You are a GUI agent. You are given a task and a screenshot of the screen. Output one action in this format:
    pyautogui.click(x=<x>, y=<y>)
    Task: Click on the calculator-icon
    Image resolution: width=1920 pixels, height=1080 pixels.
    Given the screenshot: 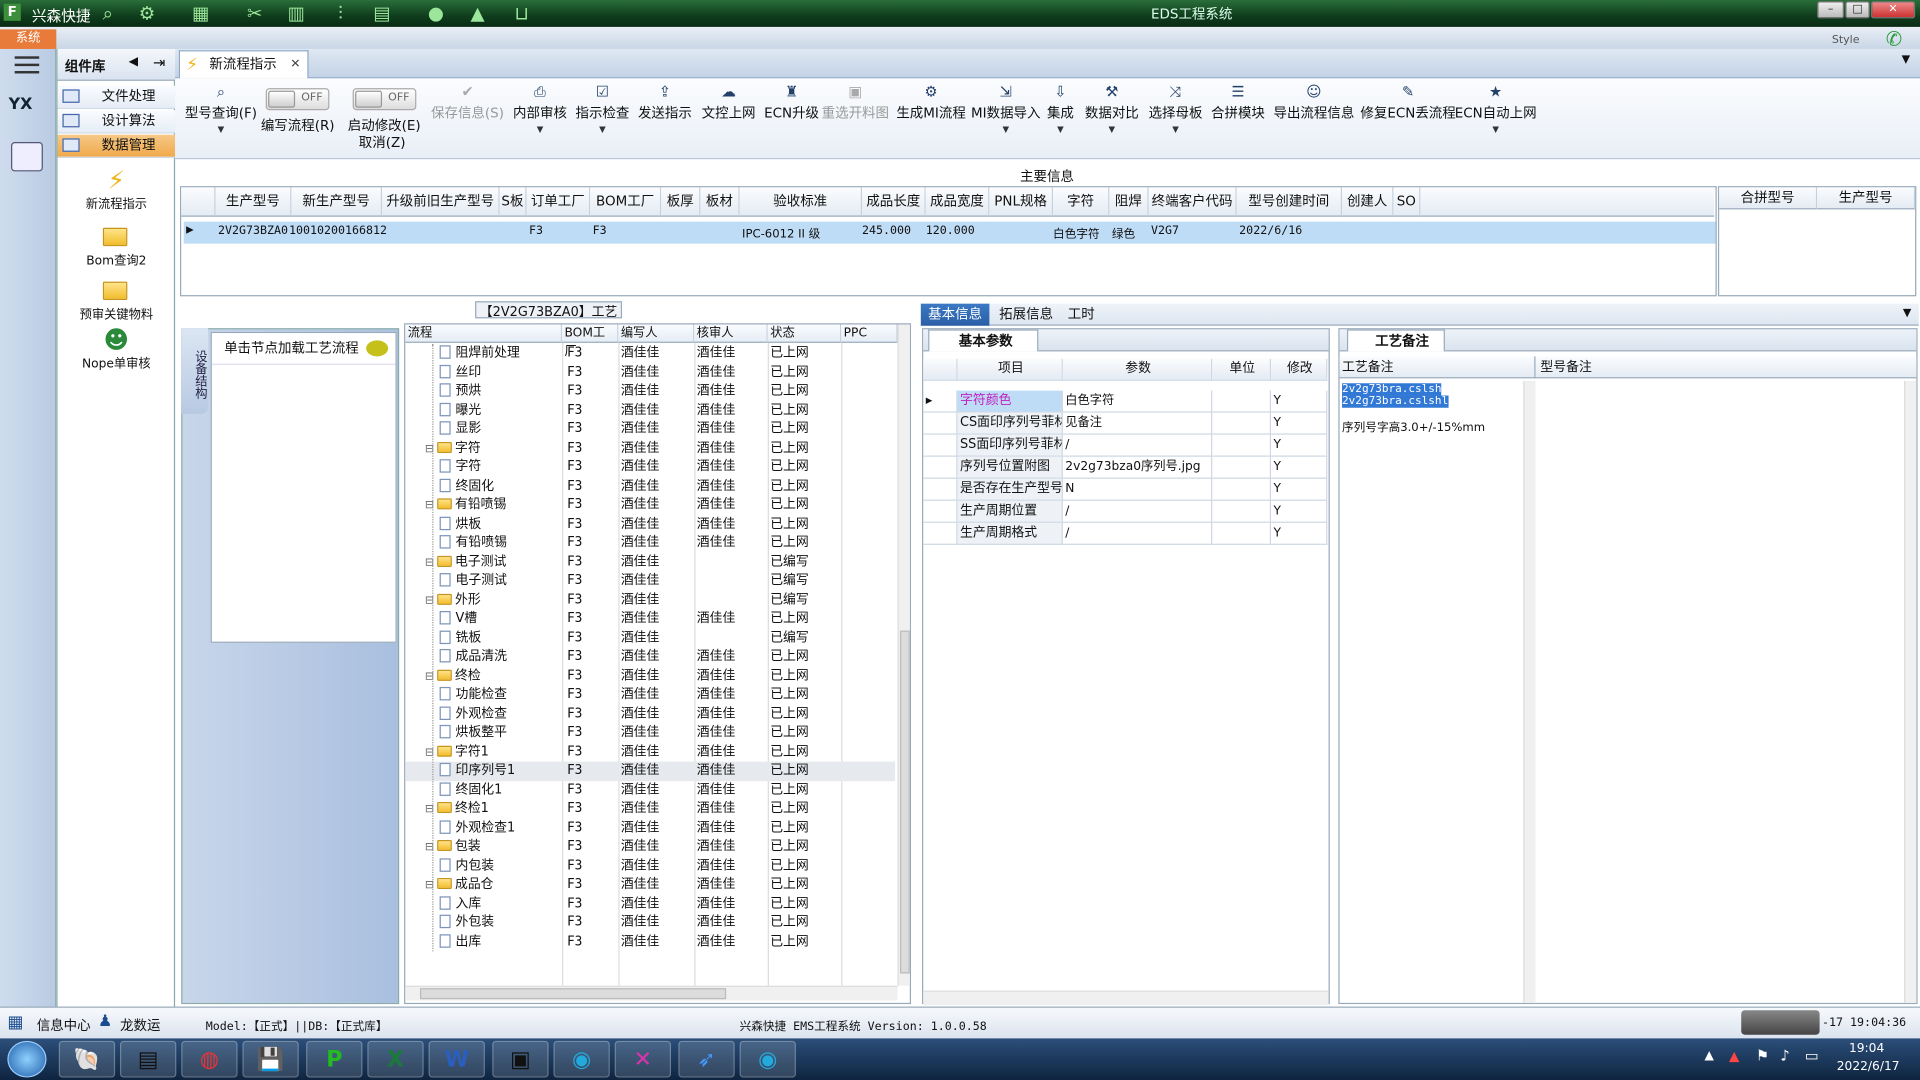 What is the action you would take?
    pyautogui.click(x=27, y=157)
    